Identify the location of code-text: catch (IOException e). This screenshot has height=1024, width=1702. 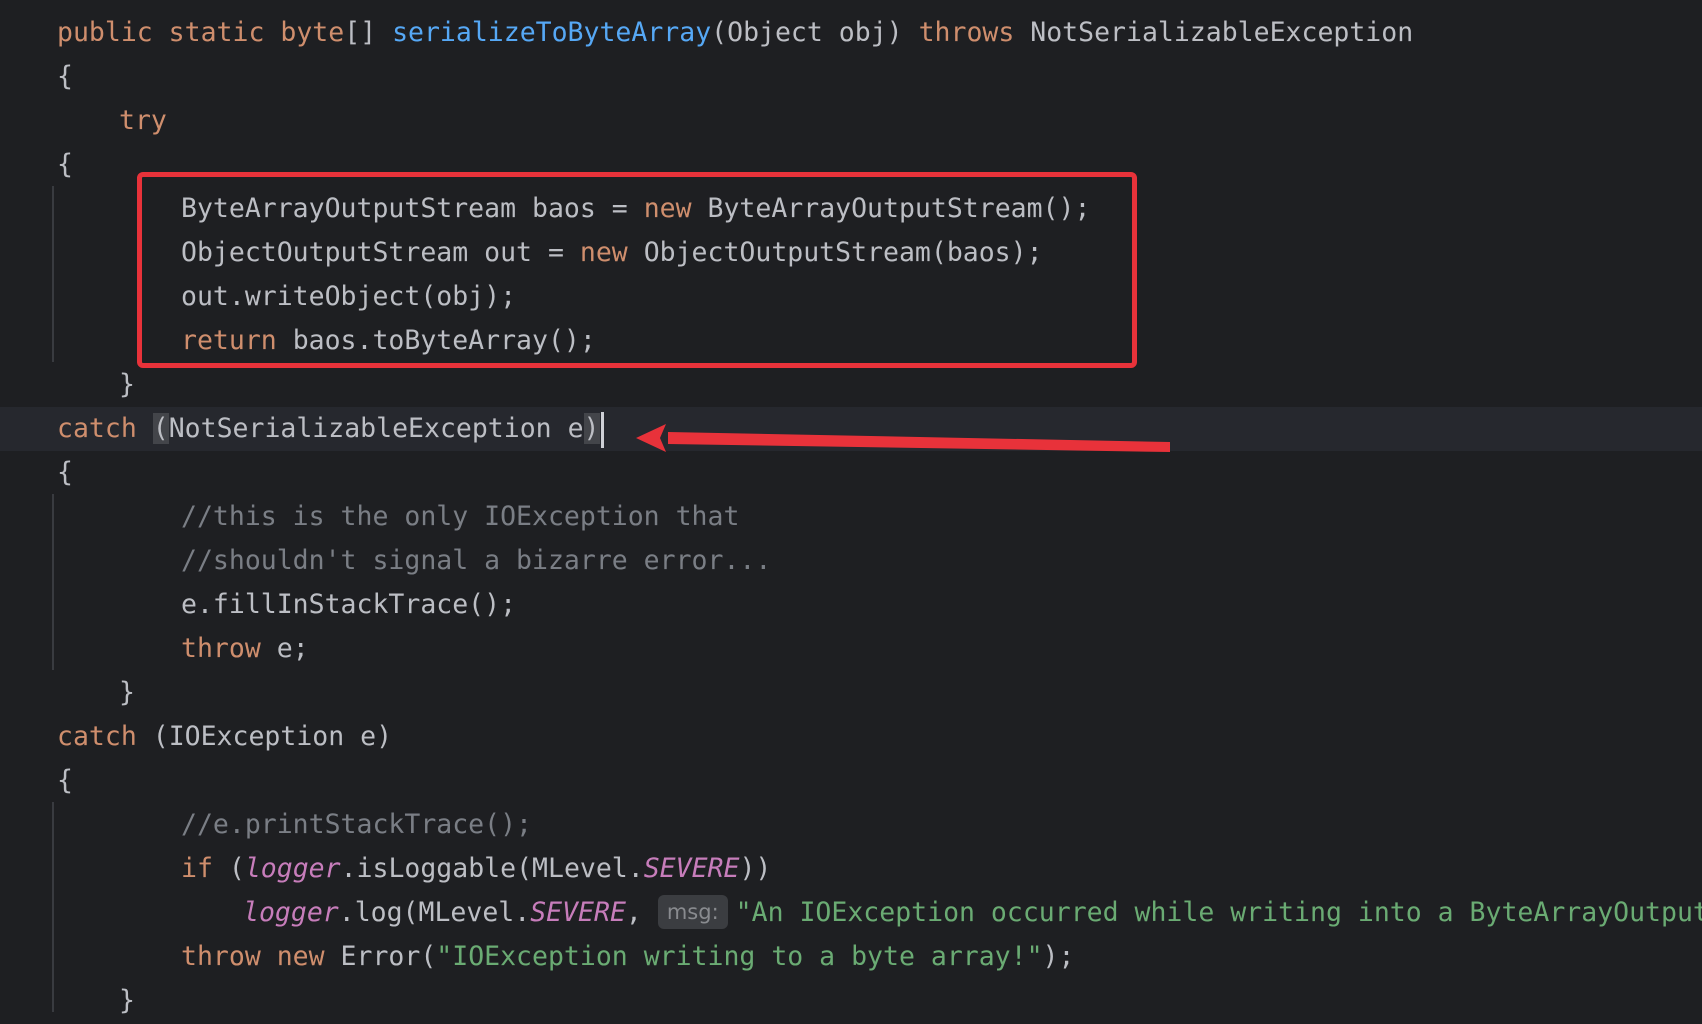
(224, 737).